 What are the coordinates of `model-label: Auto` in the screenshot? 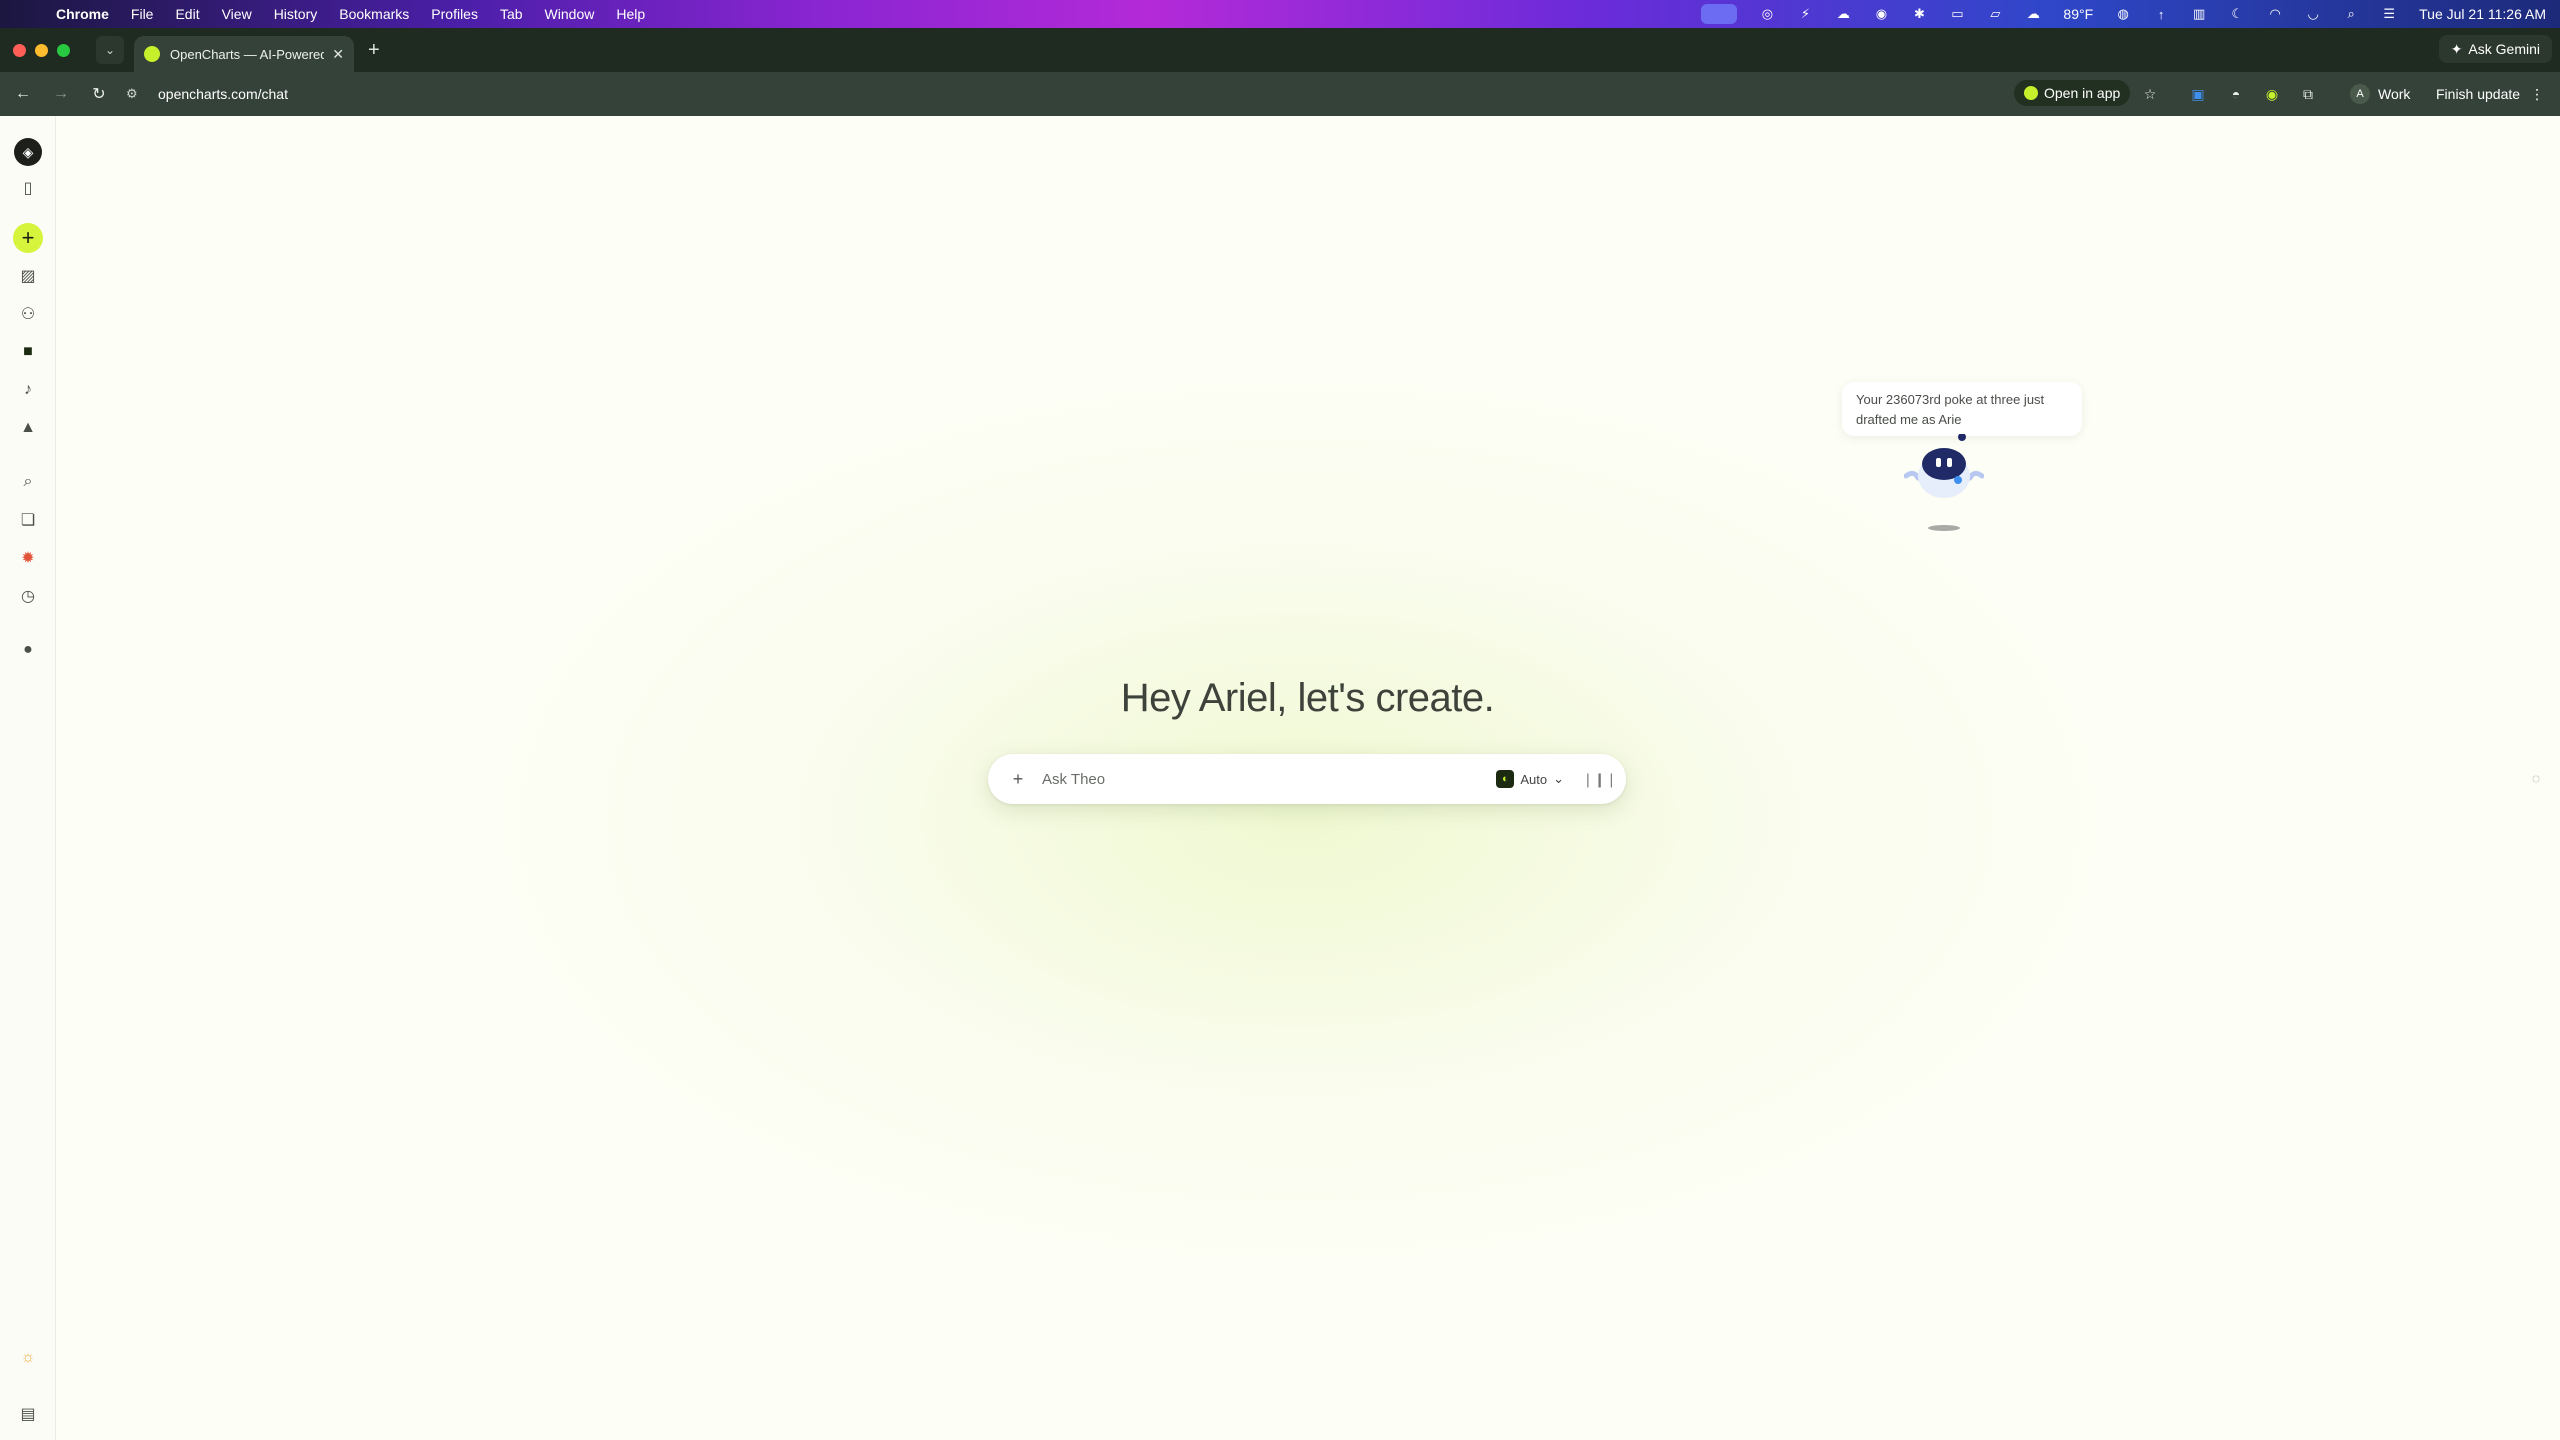 It's located at (1534, 779).